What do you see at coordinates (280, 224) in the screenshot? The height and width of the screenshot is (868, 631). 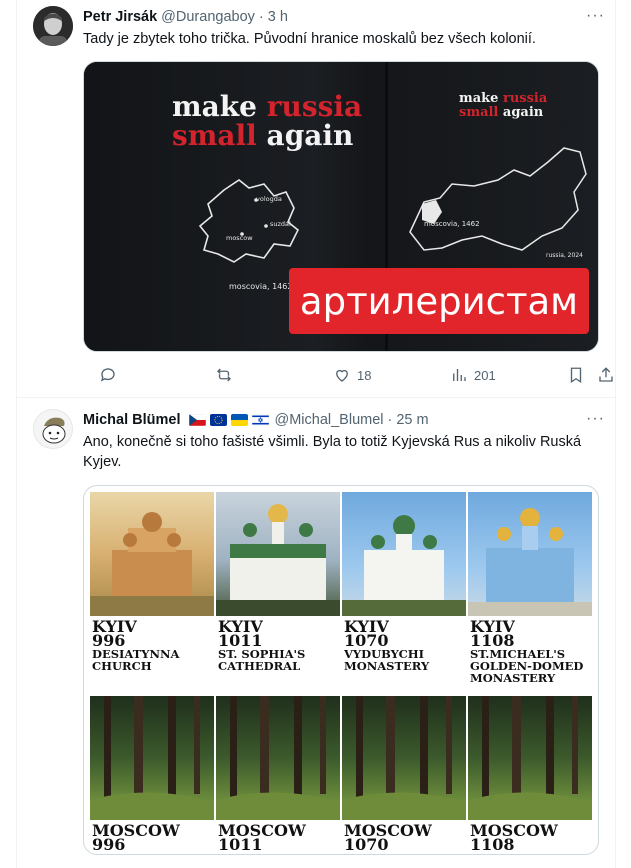 I see `map-label: suzdal` at bounding box center [280, 224].